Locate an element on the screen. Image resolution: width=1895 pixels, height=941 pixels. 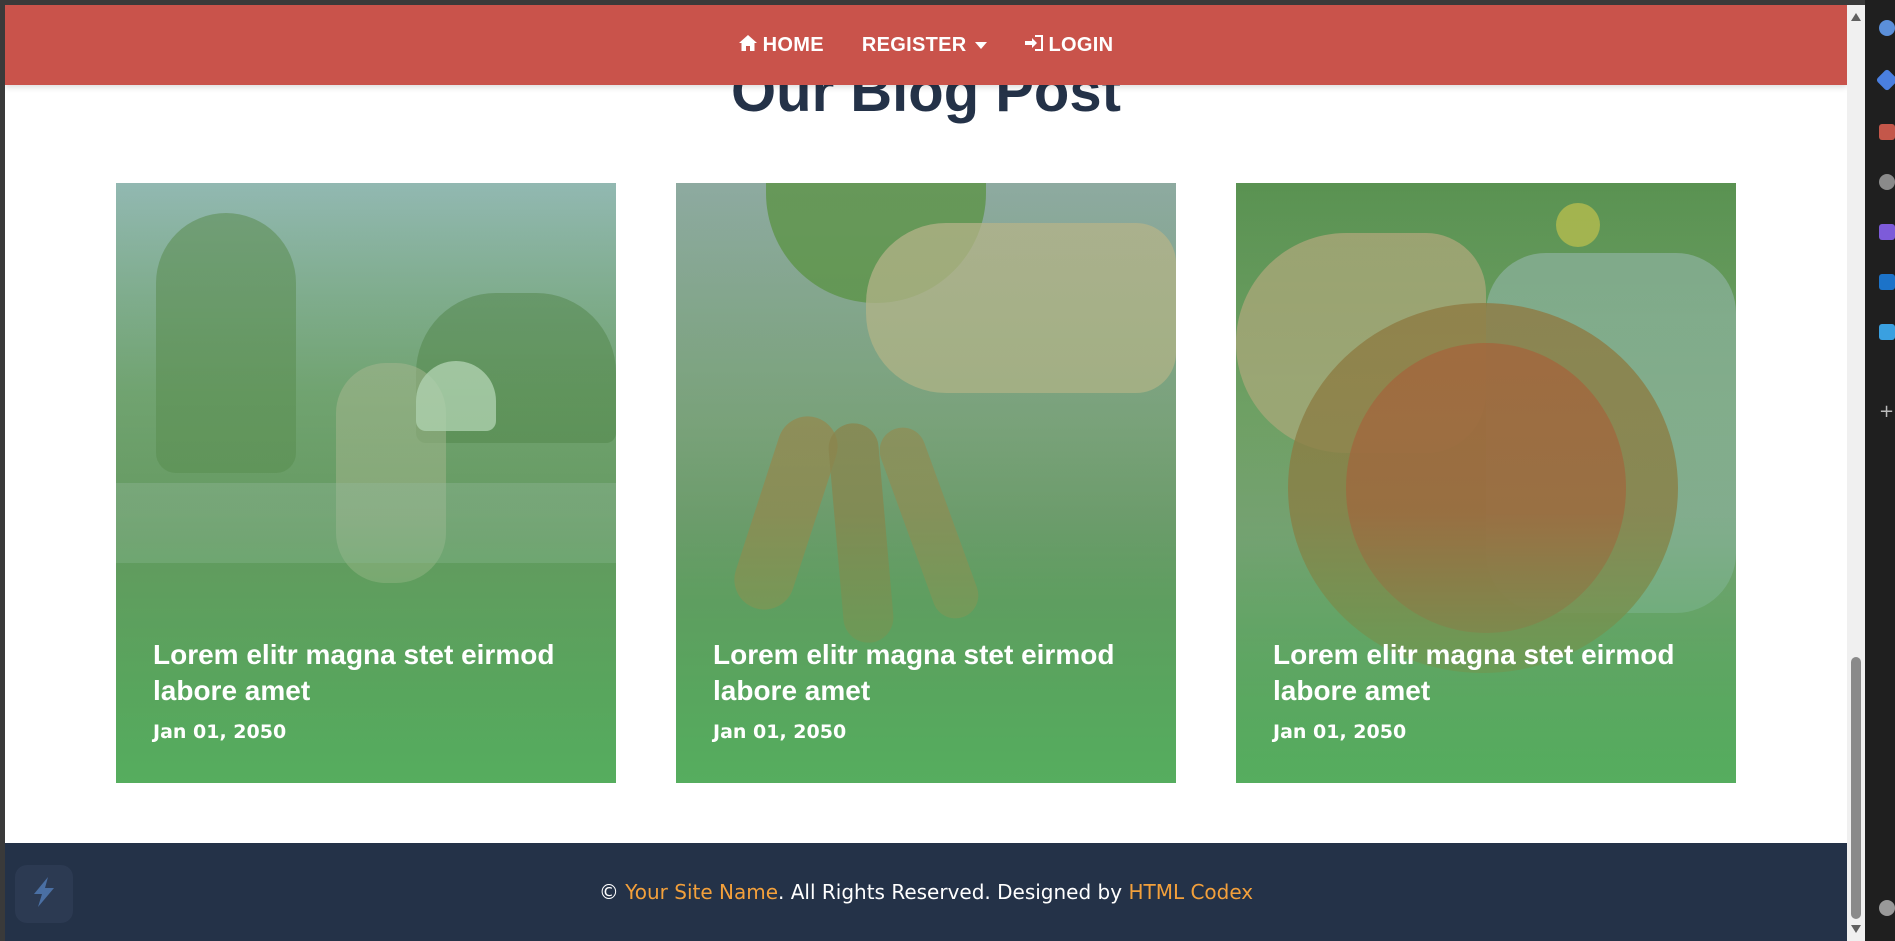
footer-rights-text: . All Rights Reserved. Designed by is located at coordinates (950, 892).